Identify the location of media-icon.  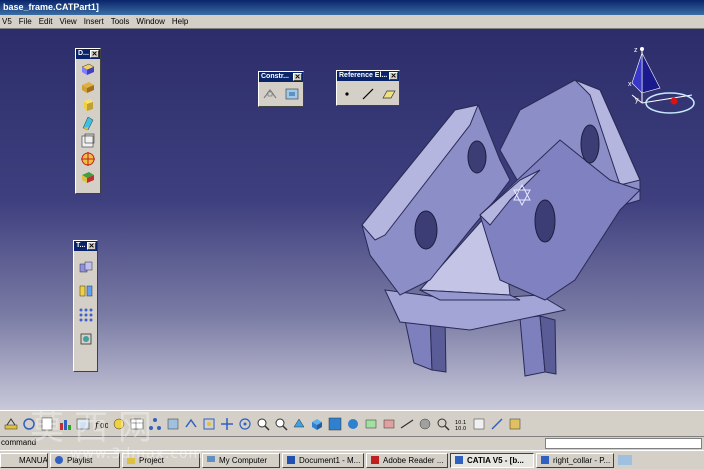
(59, 460).